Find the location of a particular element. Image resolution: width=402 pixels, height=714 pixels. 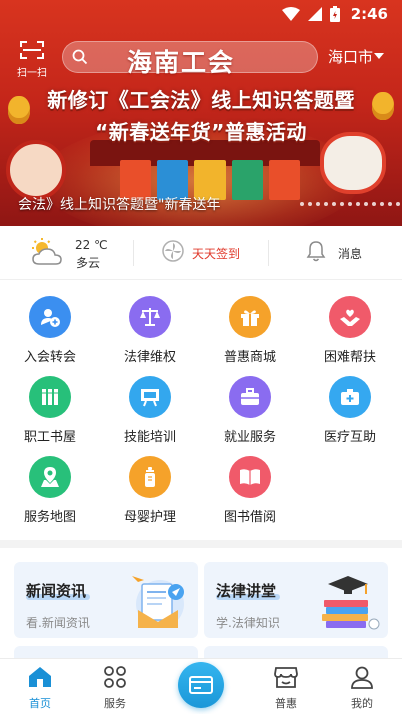

fan-icon is located at coordinates (173, 251).